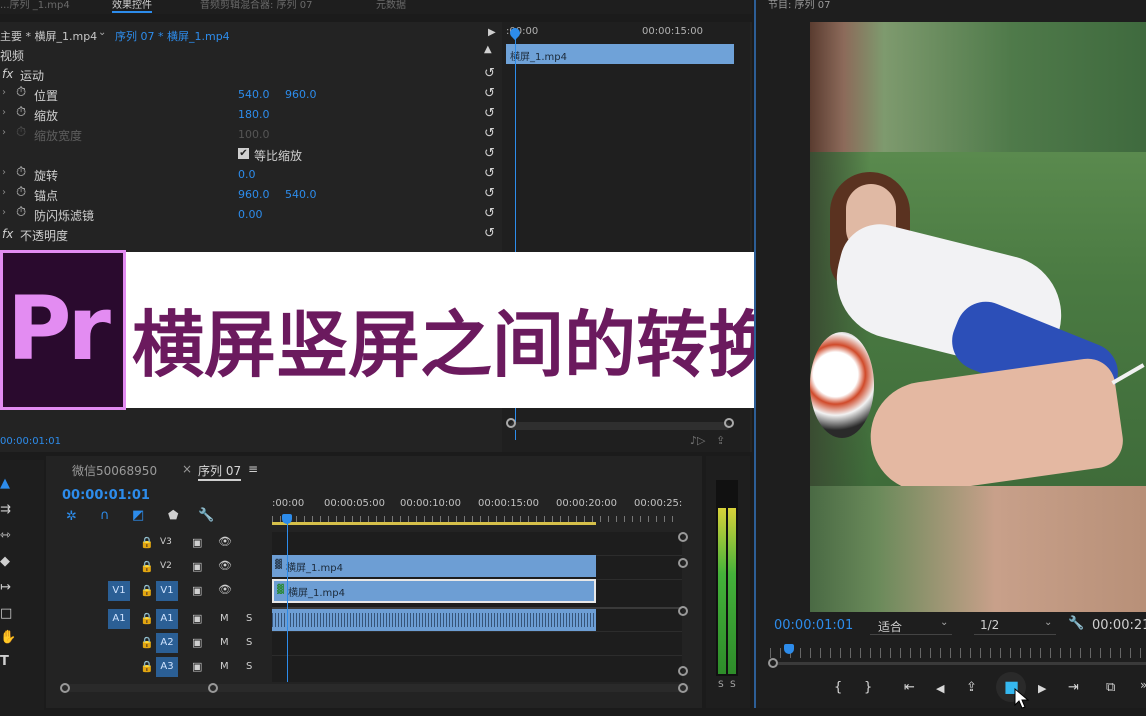  What do you see at coordinates (287, 602) in the screenshot?
I see `playhead-line` at bounding box center [287, 602].